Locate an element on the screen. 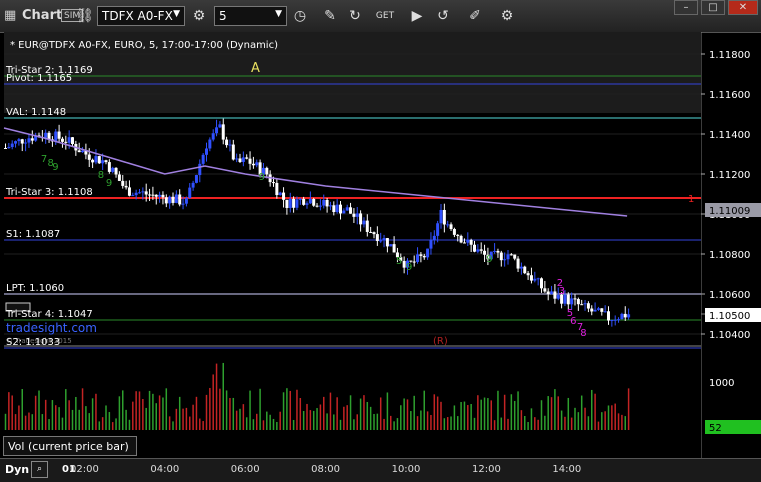  minimize-button: – is located at coordinates (686, 7).